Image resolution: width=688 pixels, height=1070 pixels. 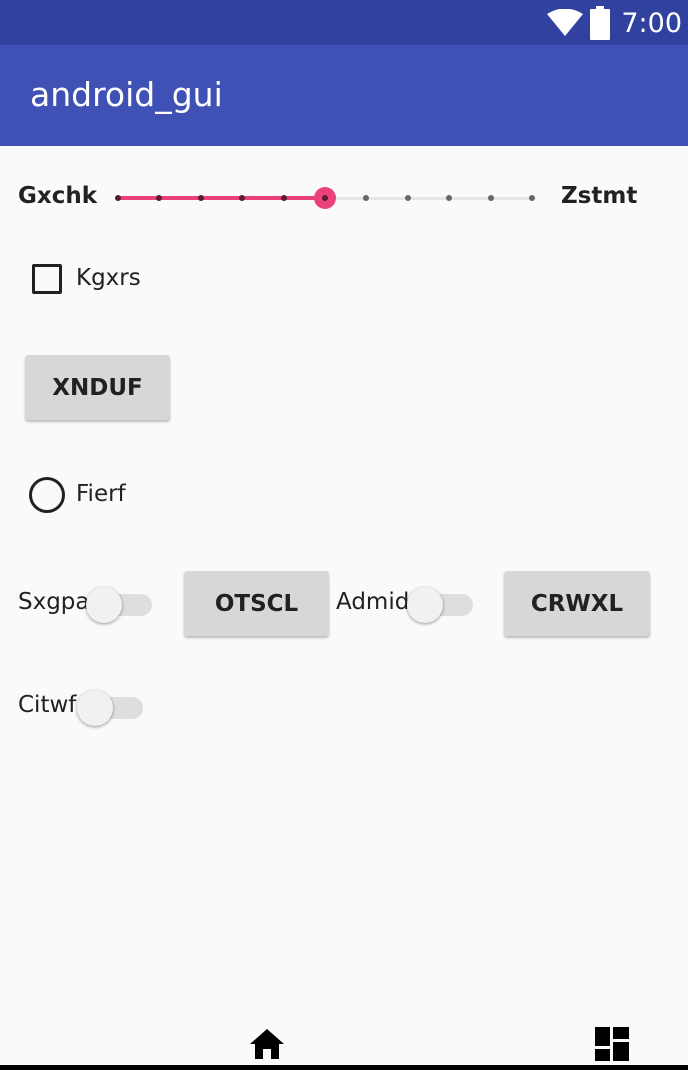 I want to click on seekbar-thumb-dot, so click(x=325, y=198).